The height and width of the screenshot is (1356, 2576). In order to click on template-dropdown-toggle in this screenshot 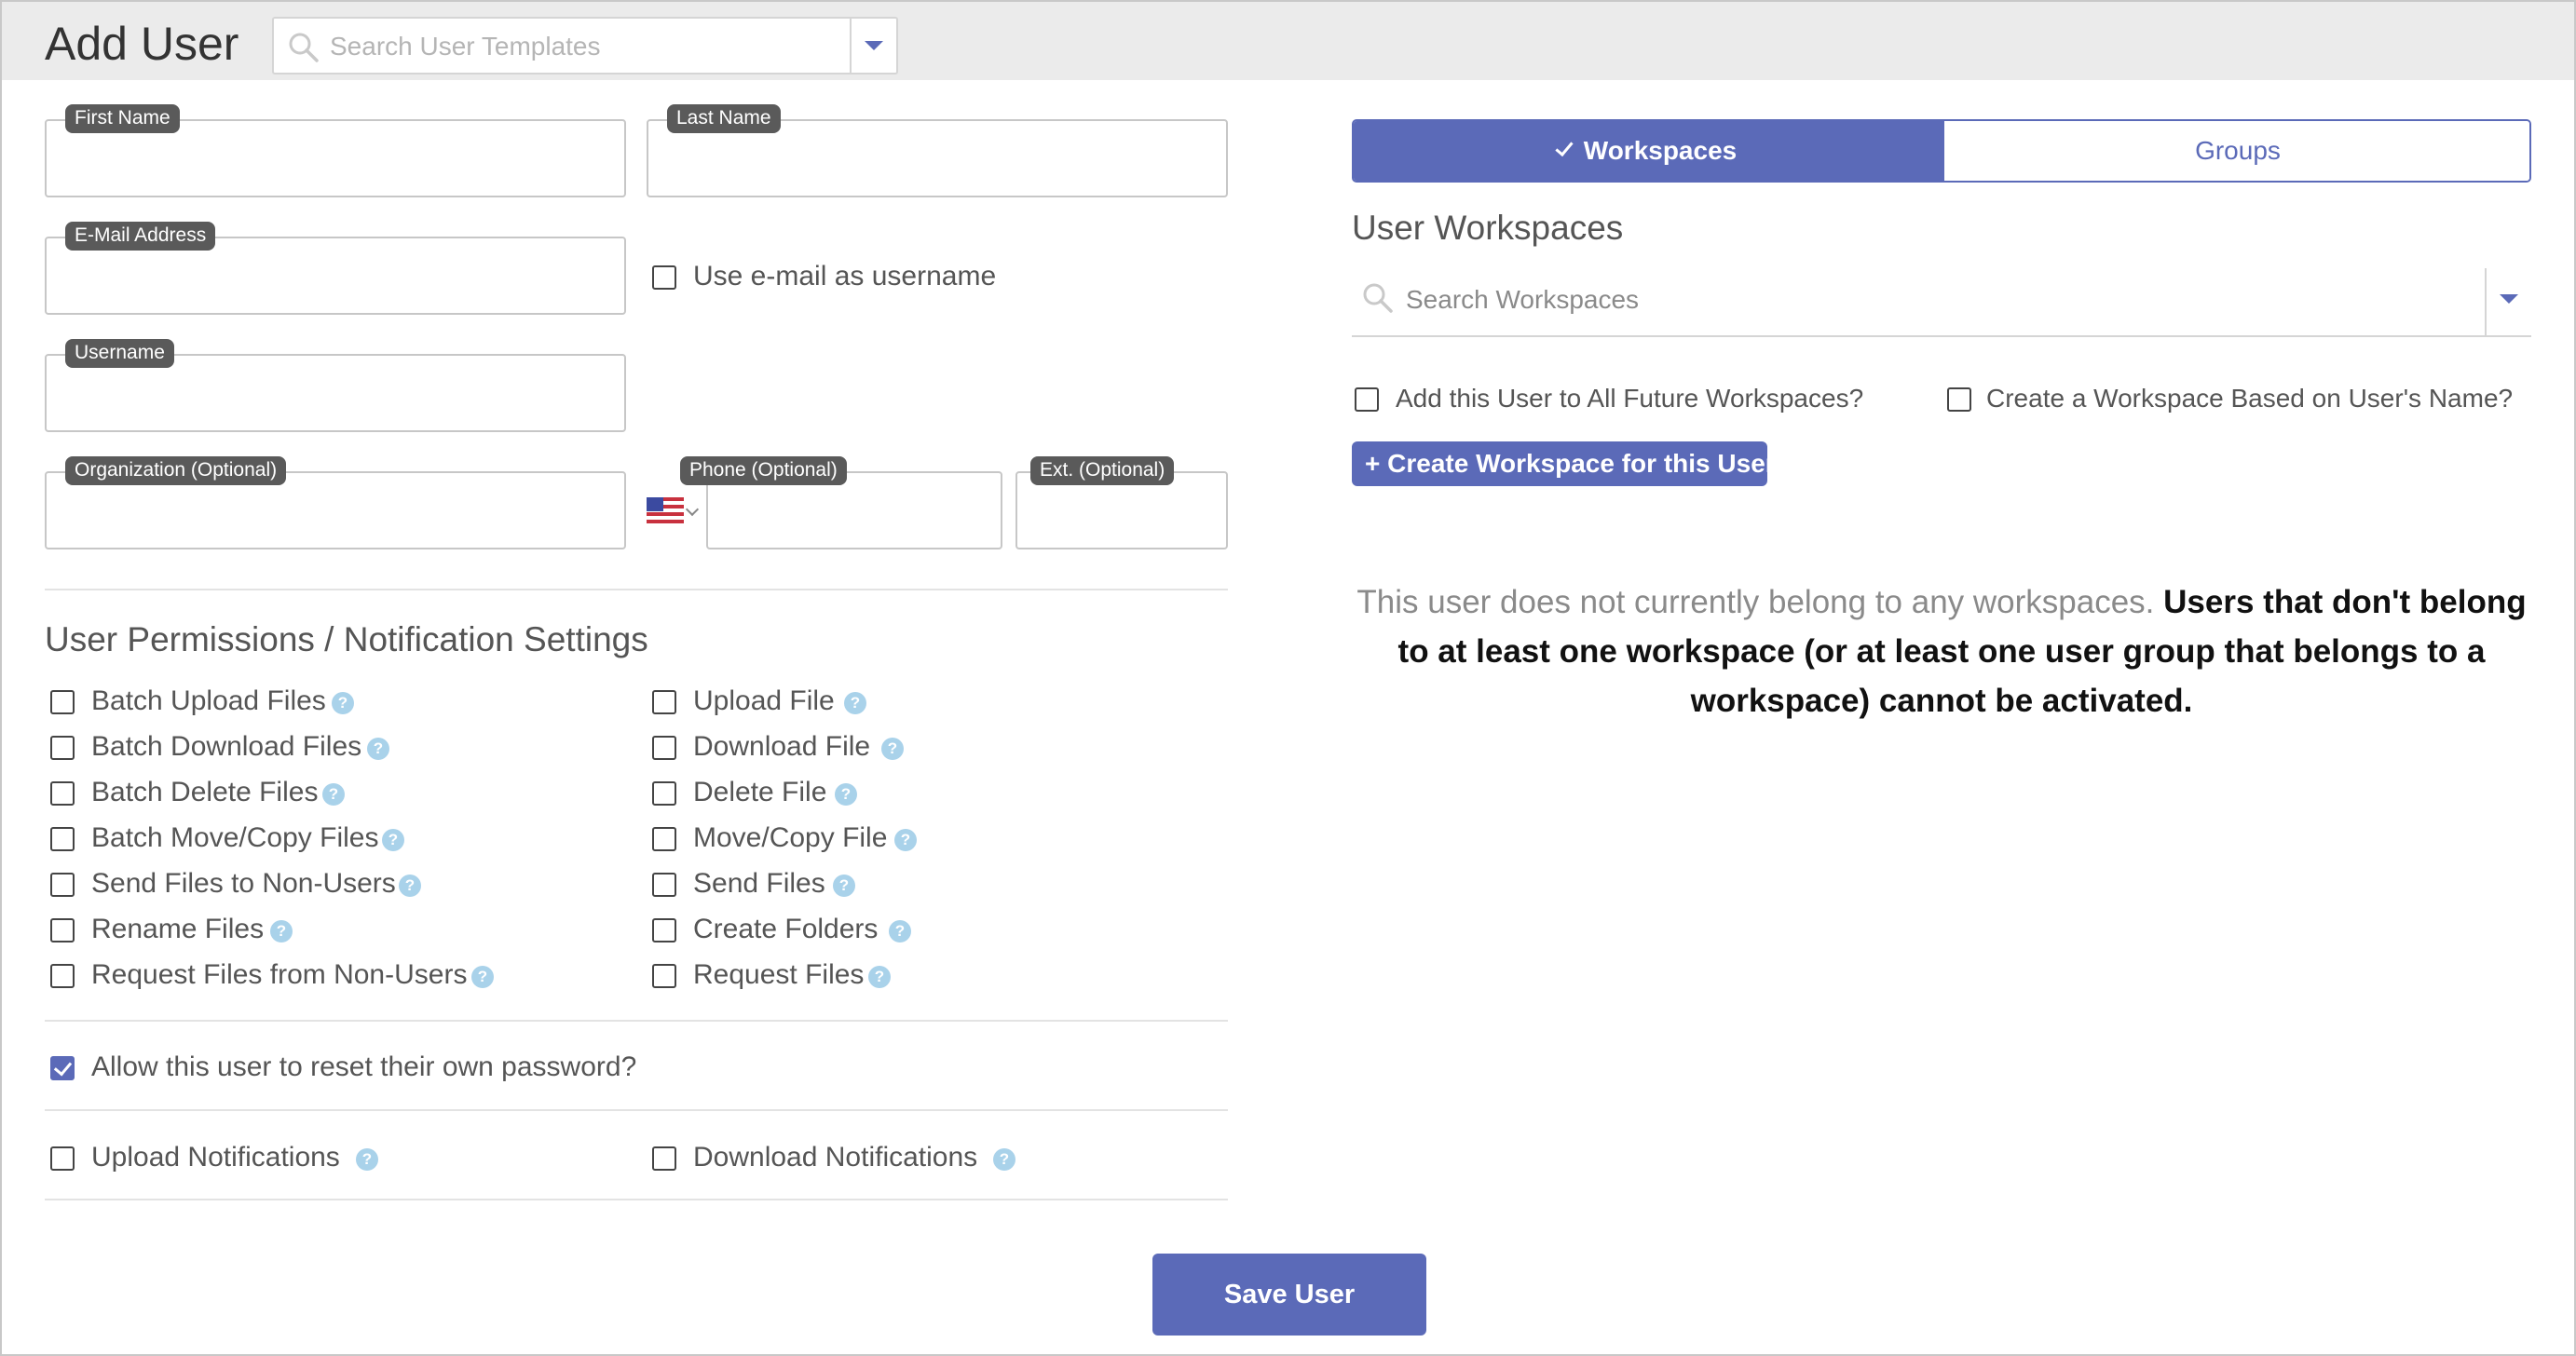, I will do `click(873, 46)`.